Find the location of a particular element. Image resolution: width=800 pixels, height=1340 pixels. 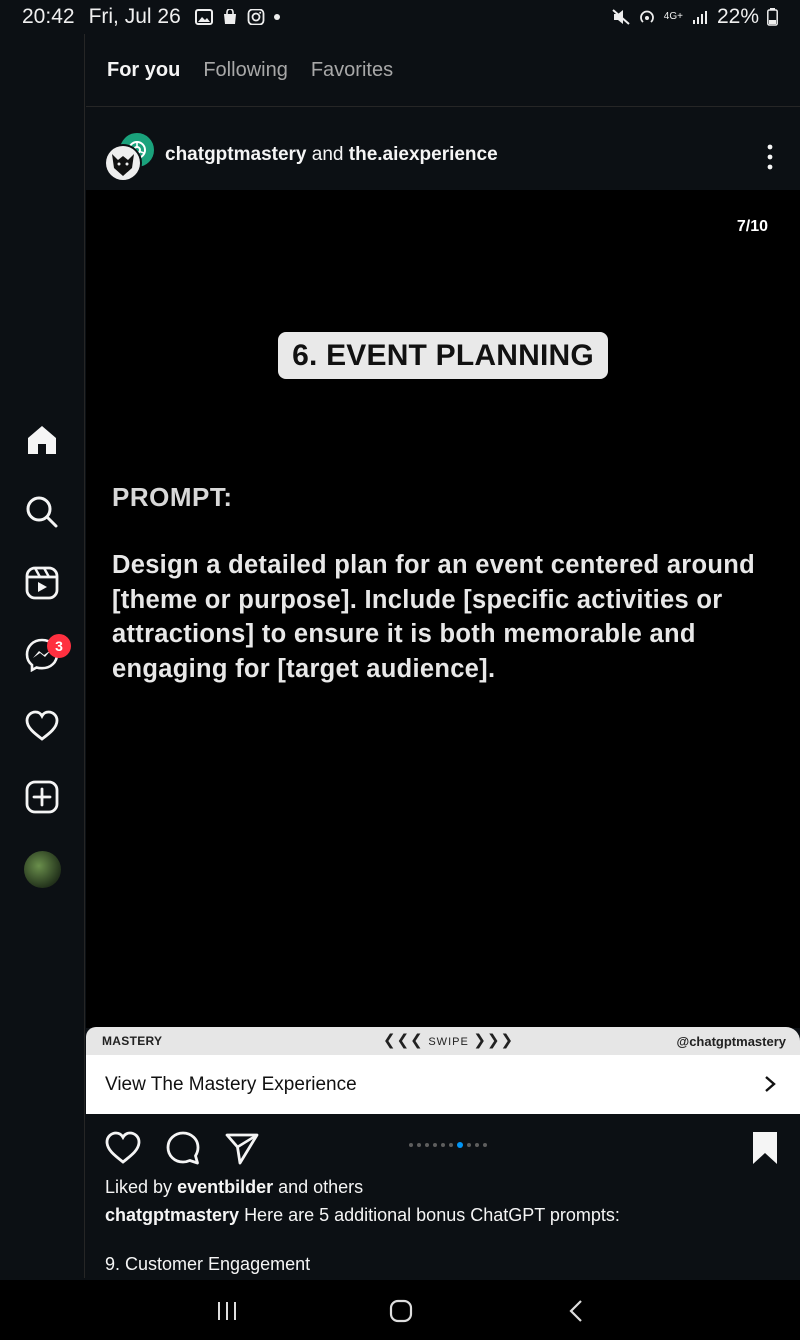

home-button-icon is located at coordinates (401, 1311).